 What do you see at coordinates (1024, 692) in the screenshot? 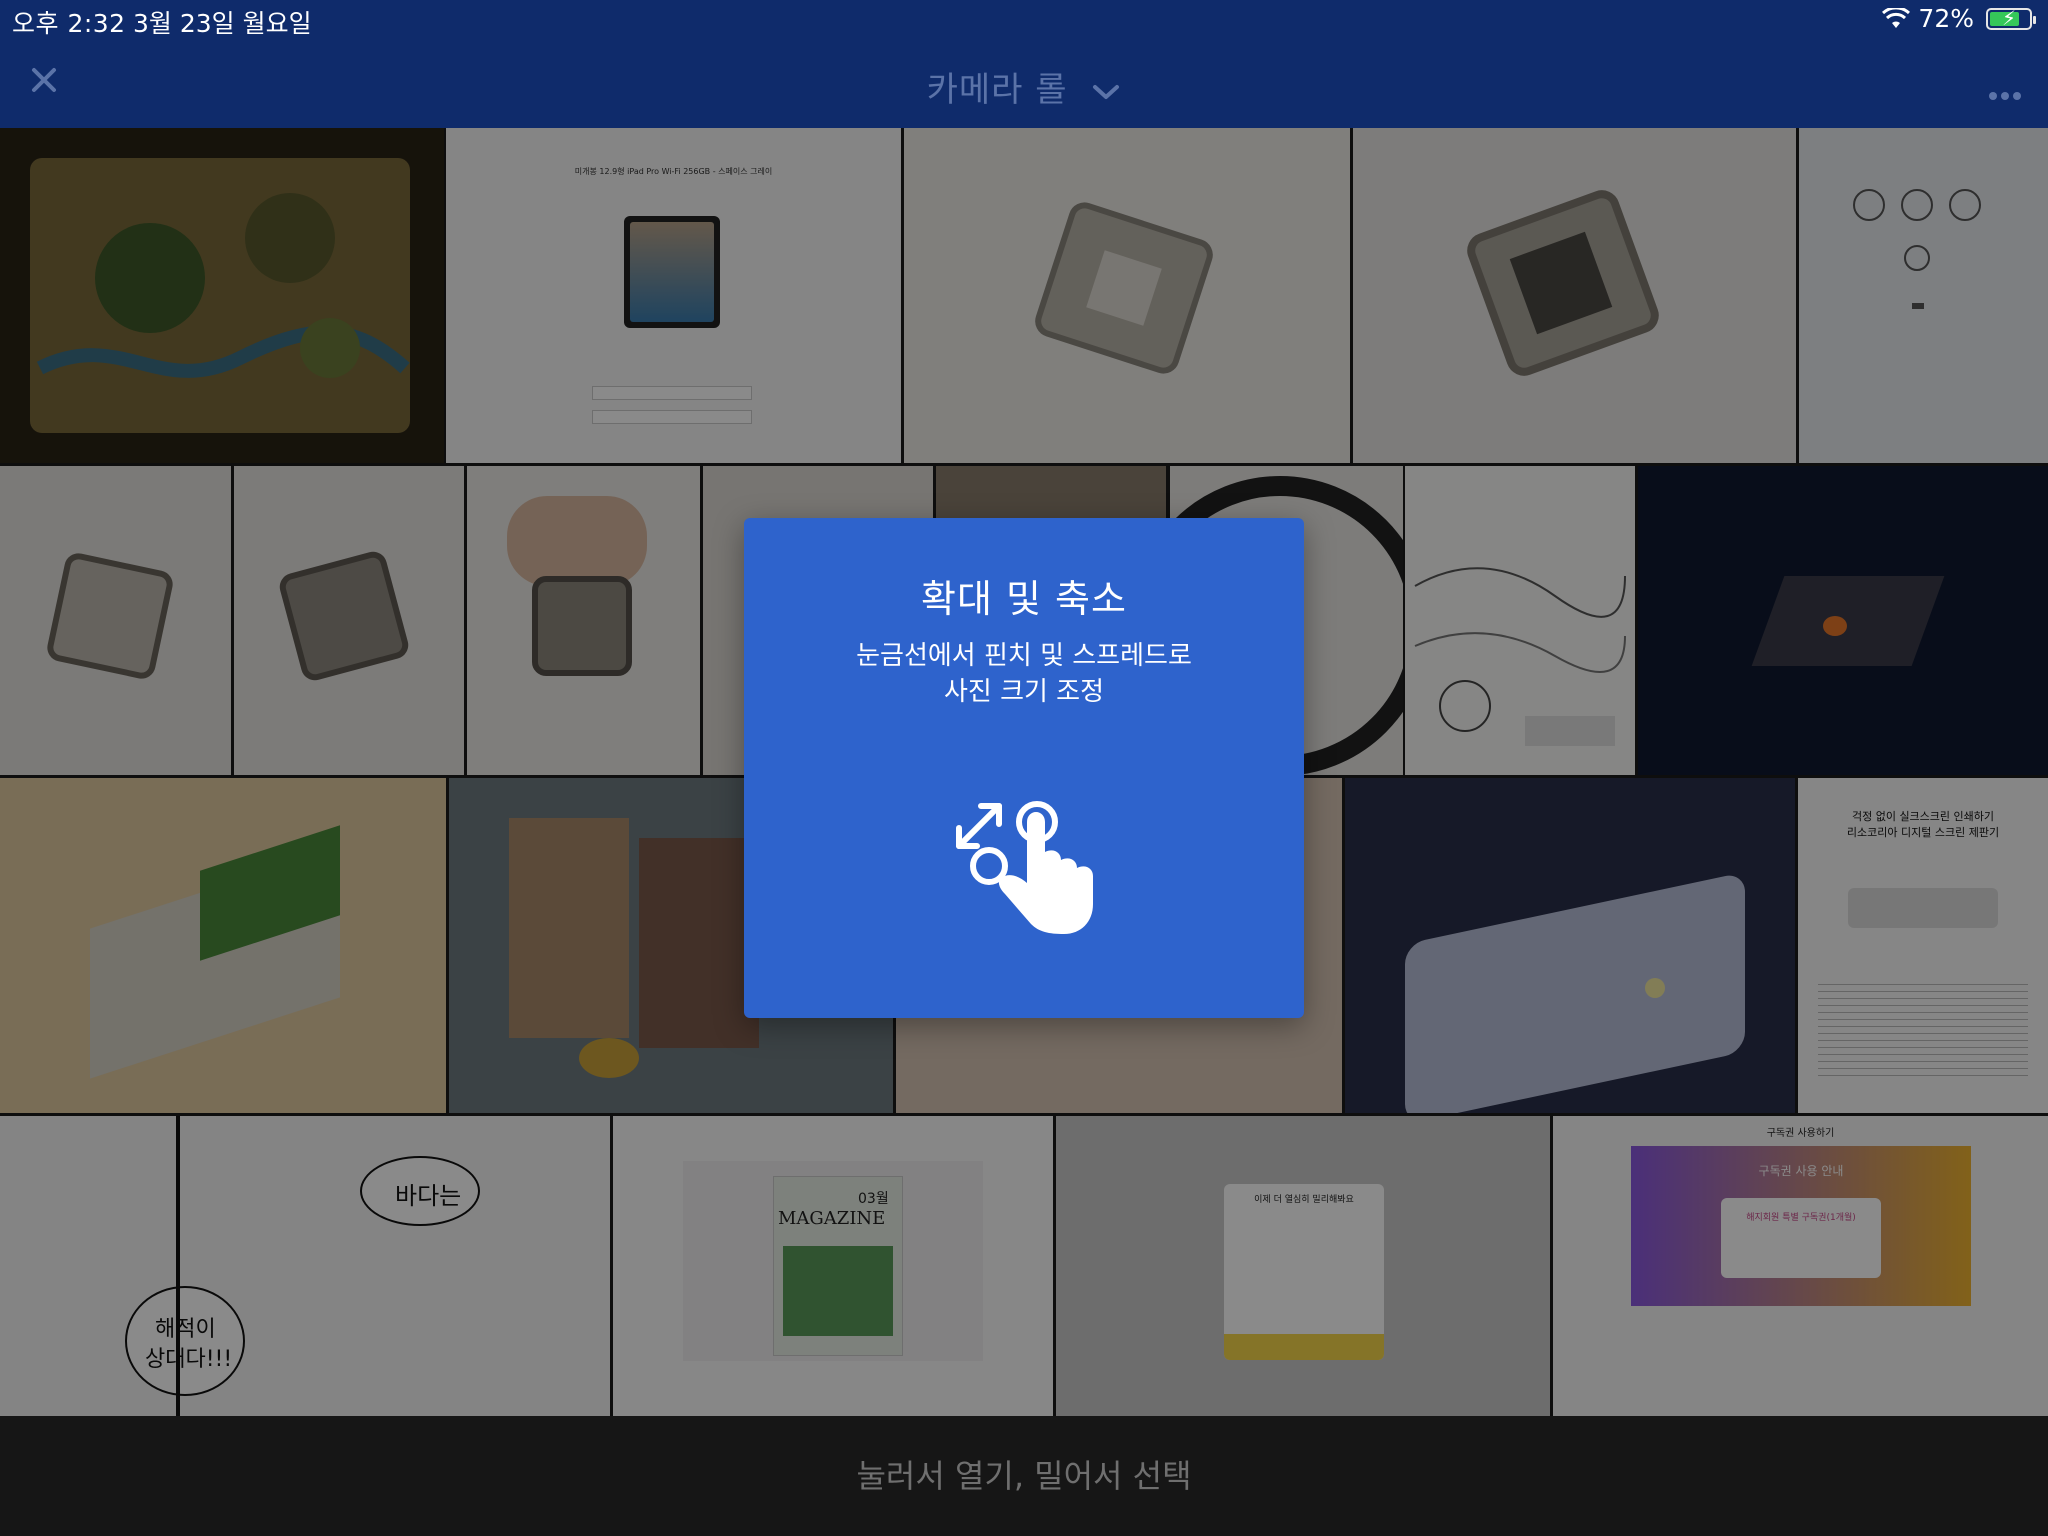
I see `tip-desc-line-2: 사진 크기 조정` at bounding box center [1024, 692].